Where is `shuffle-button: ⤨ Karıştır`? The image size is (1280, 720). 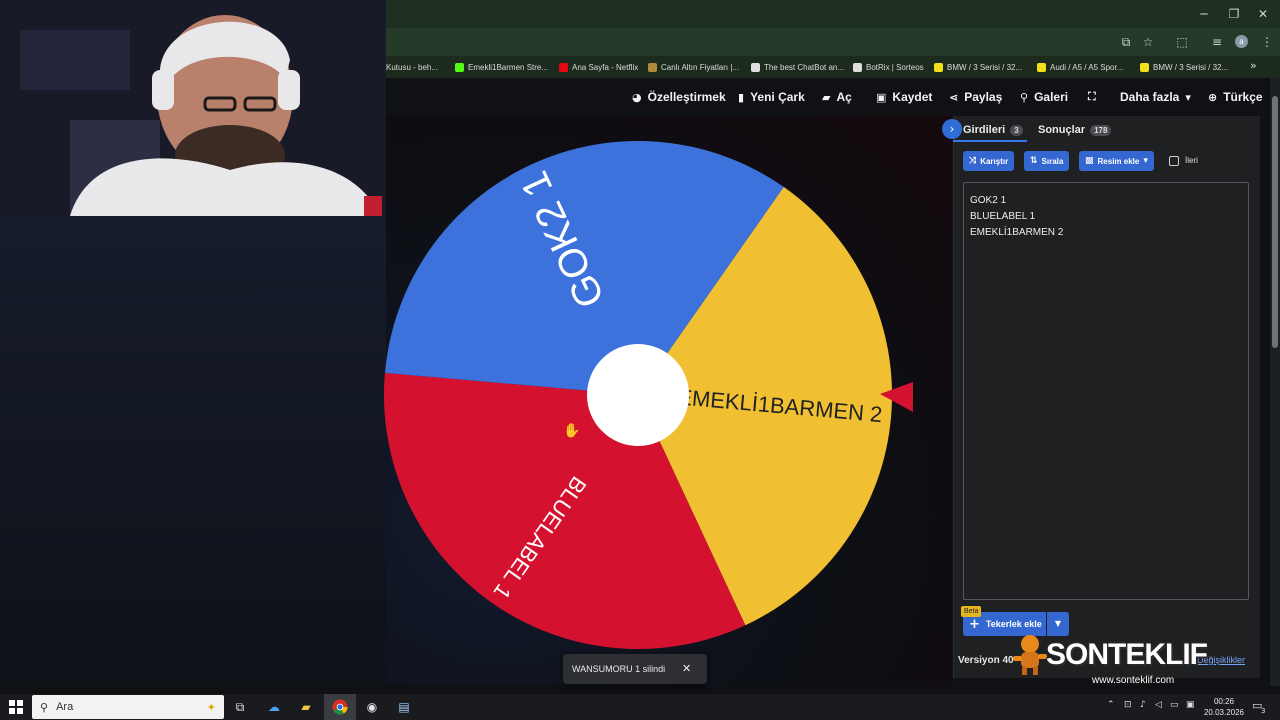 shuffle-button: ⤨ Karıştır is located at coordinates (989, 161).